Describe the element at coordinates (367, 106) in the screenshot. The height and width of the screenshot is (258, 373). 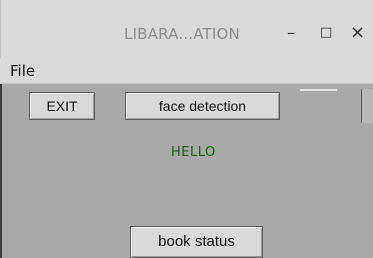
I see `partial-button` at that location.